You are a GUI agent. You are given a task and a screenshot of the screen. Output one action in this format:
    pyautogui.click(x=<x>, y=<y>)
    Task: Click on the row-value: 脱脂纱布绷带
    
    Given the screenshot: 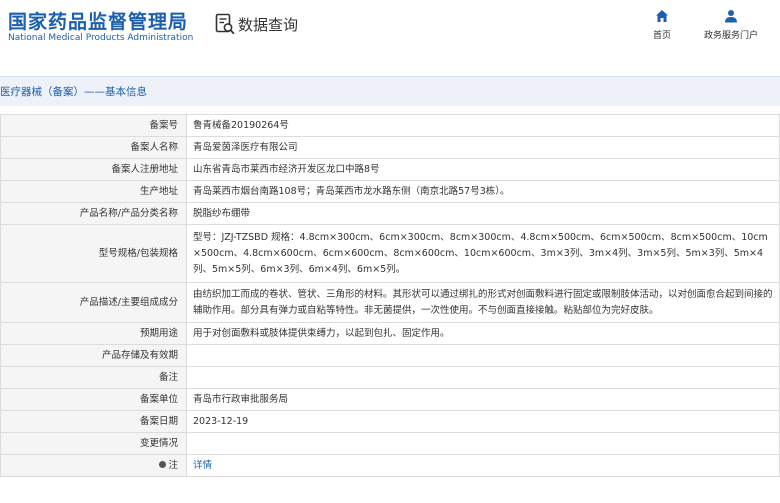 What is the action you would take?
    pyautogui.click(x=483, y=213)
    